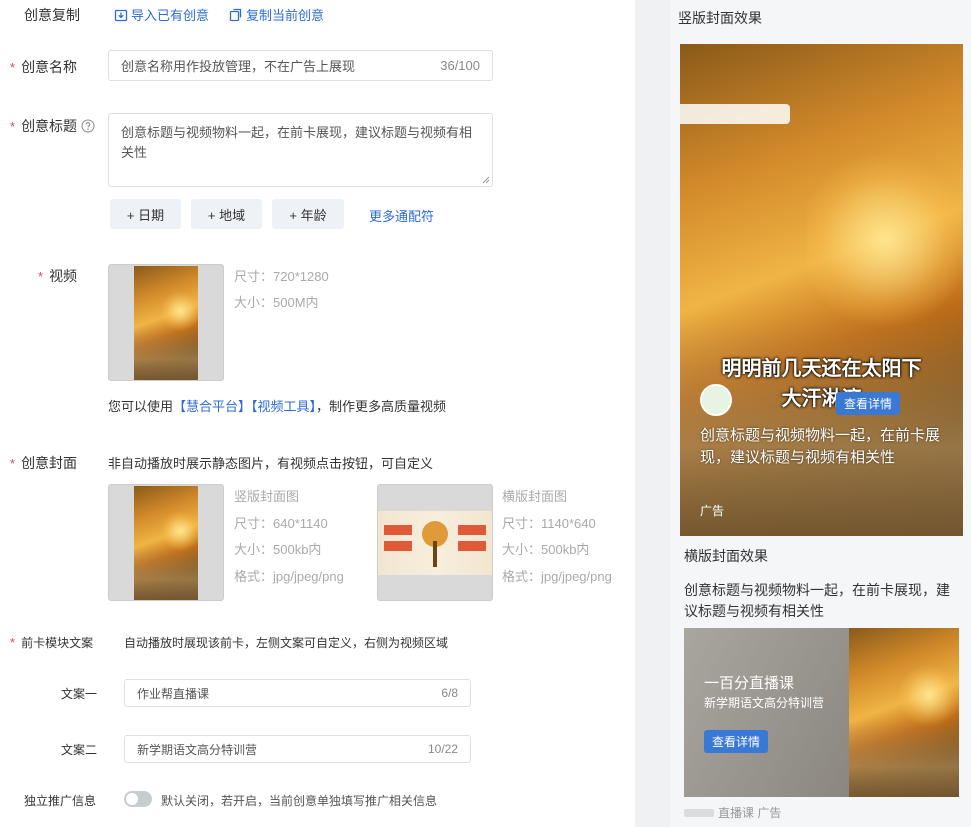  Describe the element at coordinates (401, 215) in the screenshot. I see `more-wildcards-link: 更多通配符` at that location.